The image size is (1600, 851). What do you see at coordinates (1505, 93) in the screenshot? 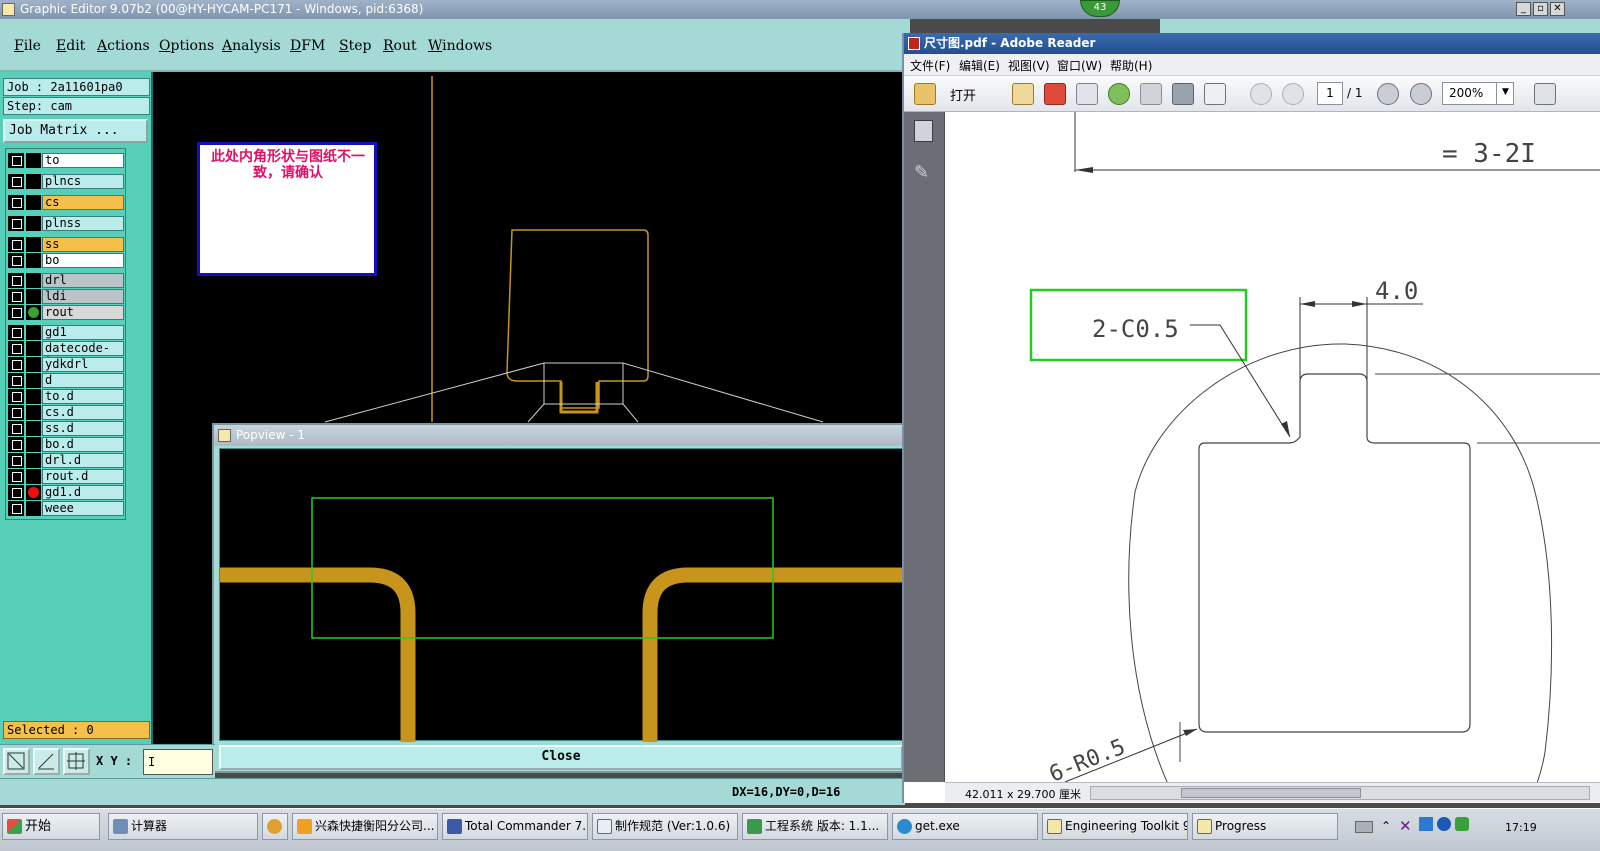
I see `chevron-down-icon: ▼` at bounding box center [1505, 93].